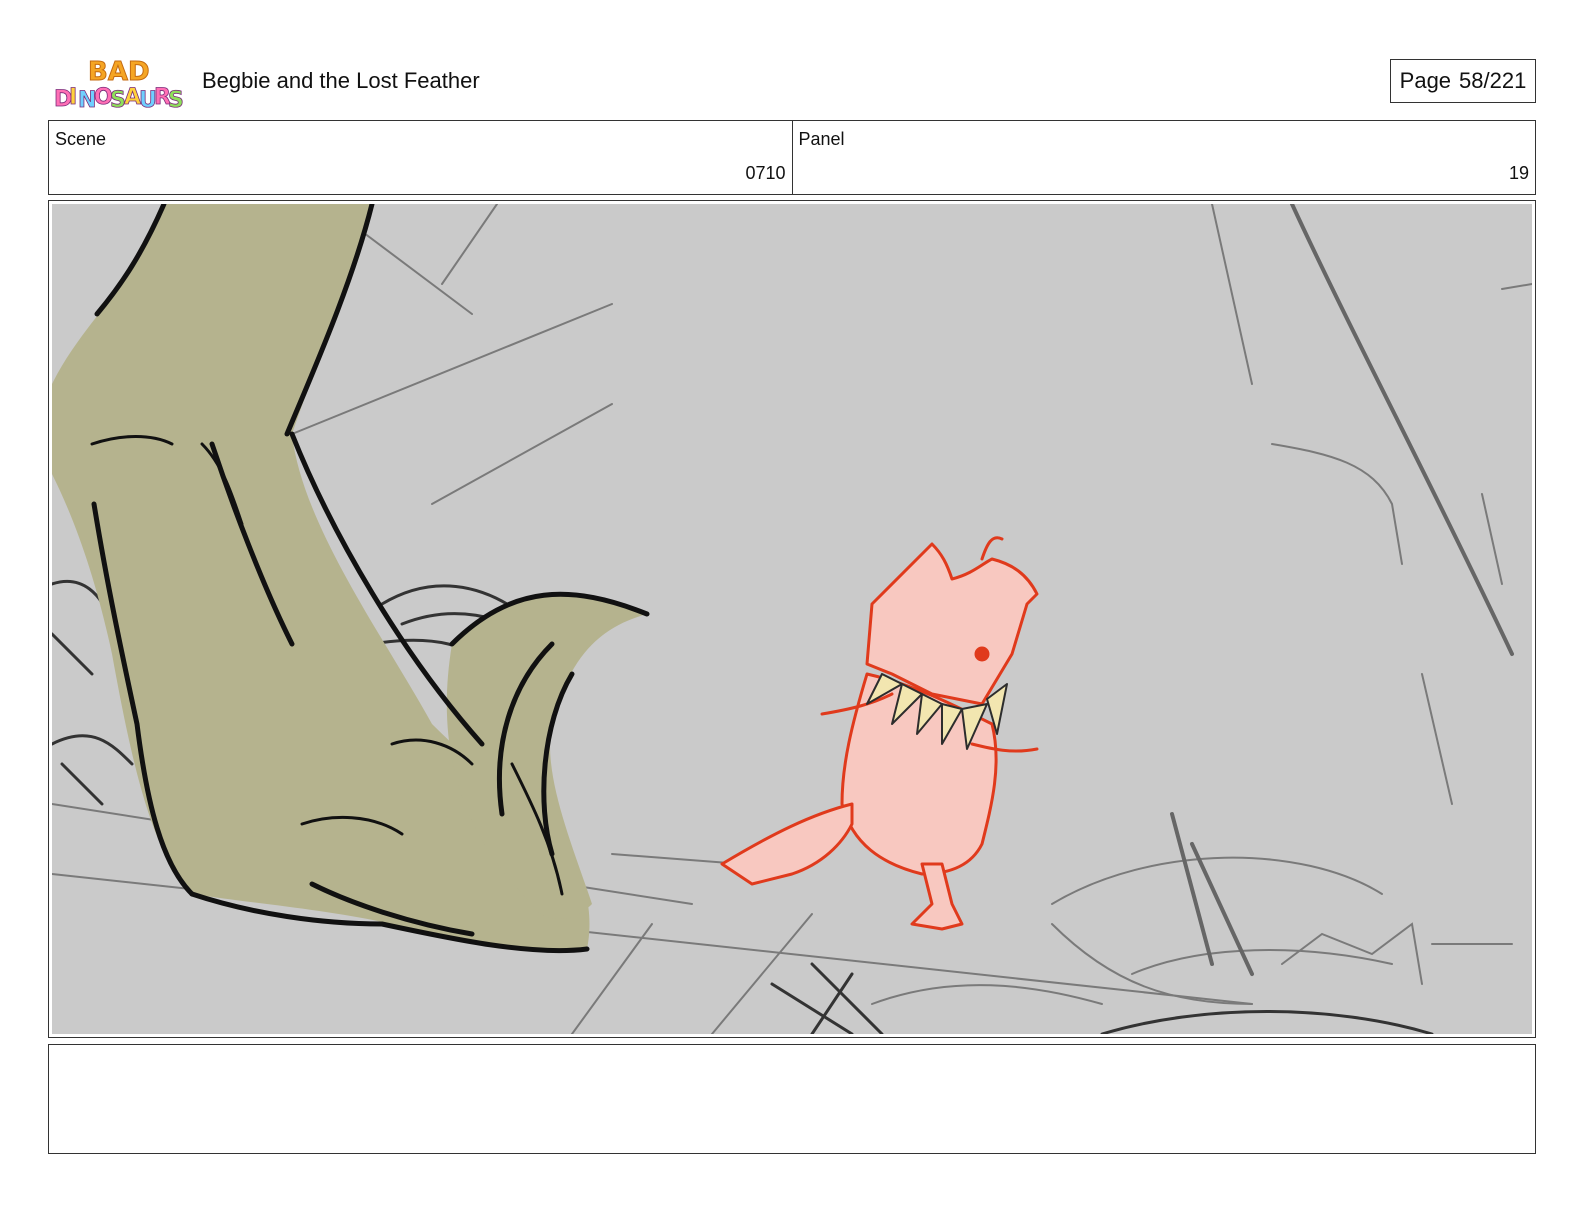 The height and width of the screenshot is (1224, 1584). What do you see at coordinates (341, 80) in the screenshot?
I see `document-title: Begbie and the Lost Feather` at bounding box center [341, 80].